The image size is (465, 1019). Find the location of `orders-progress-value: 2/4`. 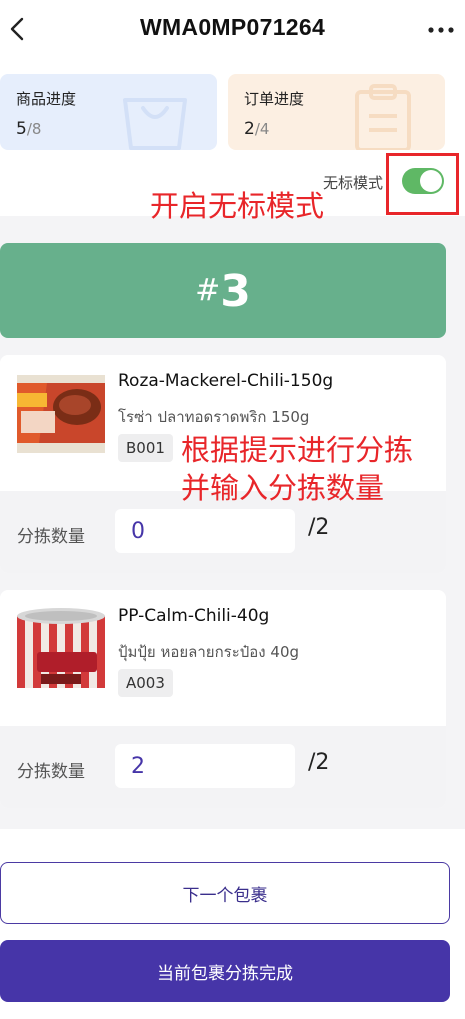

orders-progress-value: 2/4 is located at coordinates (256, 129).